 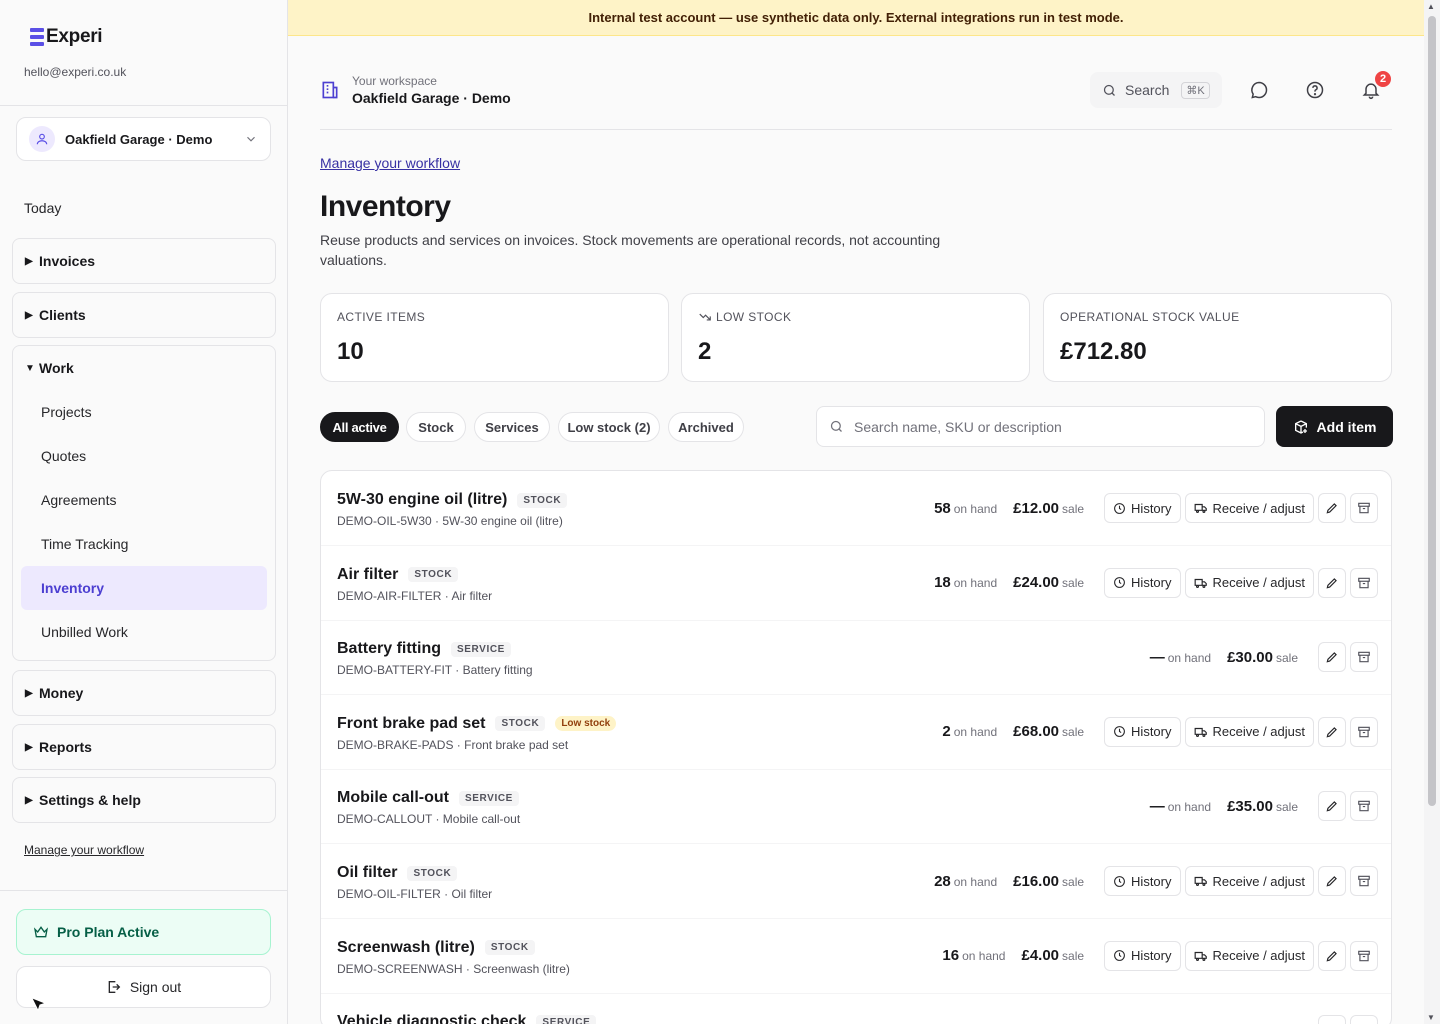 What do you see at coordinates (144, 500) in the screenshot?
I see `sidebar-item-agreements: Agreements` at bounding box center [144, 500].